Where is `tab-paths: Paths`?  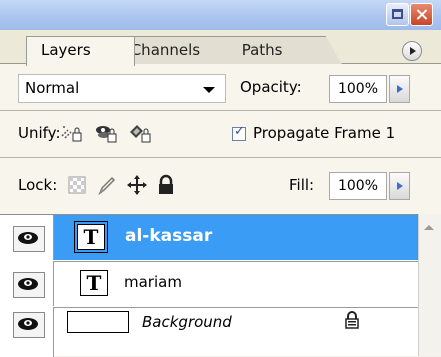
tab-paths: Paths is located at coordinates (281, 50).